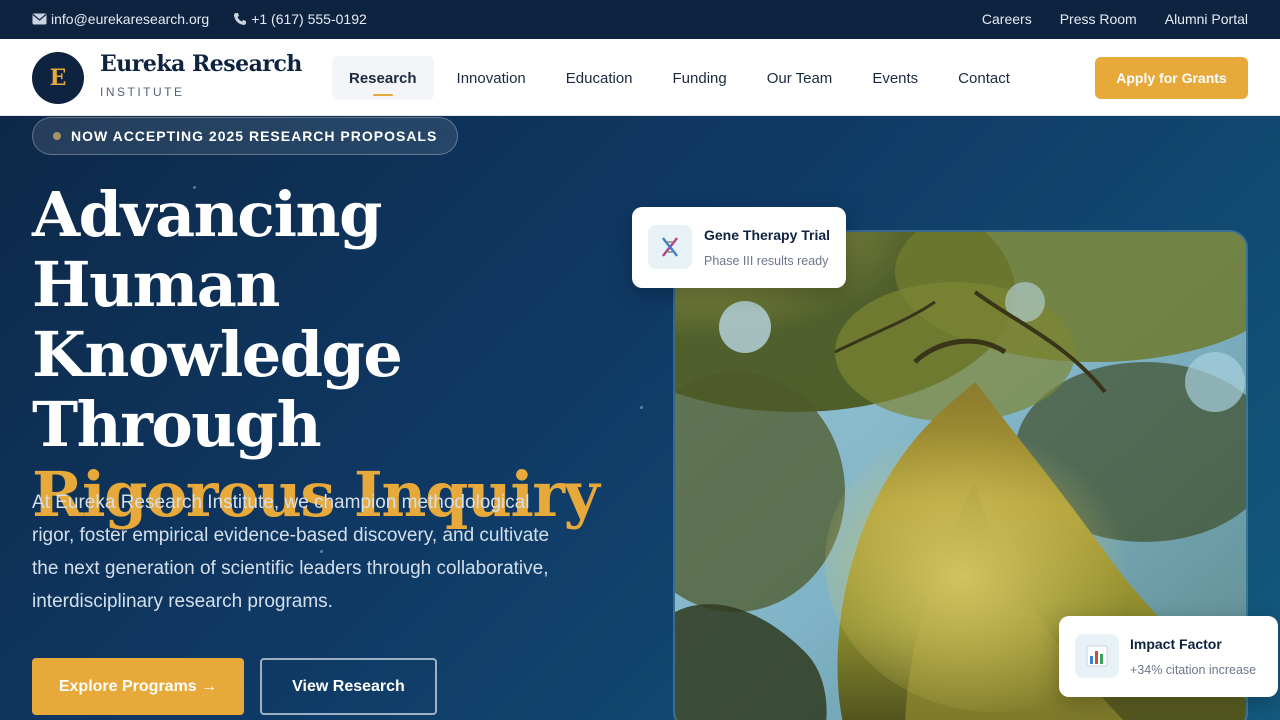  I want to click on press-room-link: Press Room, so click(1098, 19).